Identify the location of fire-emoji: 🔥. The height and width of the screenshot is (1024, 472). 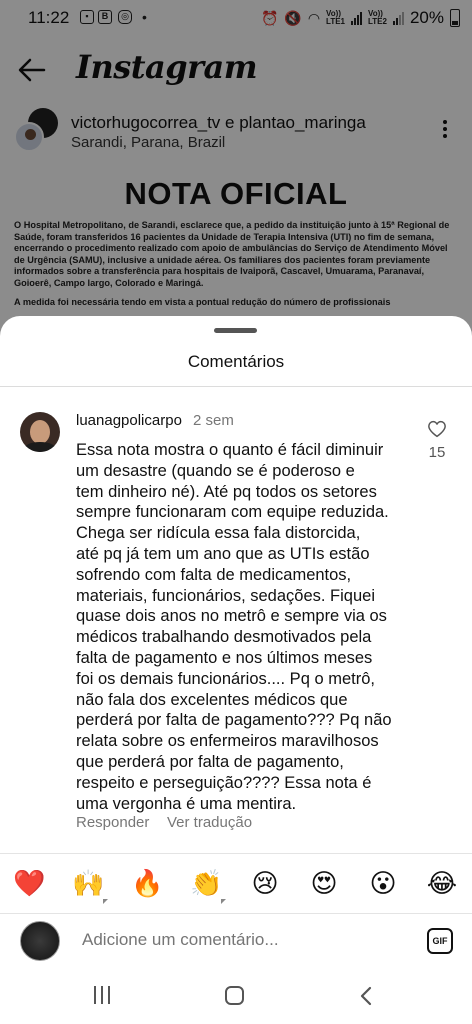
(147, 884).